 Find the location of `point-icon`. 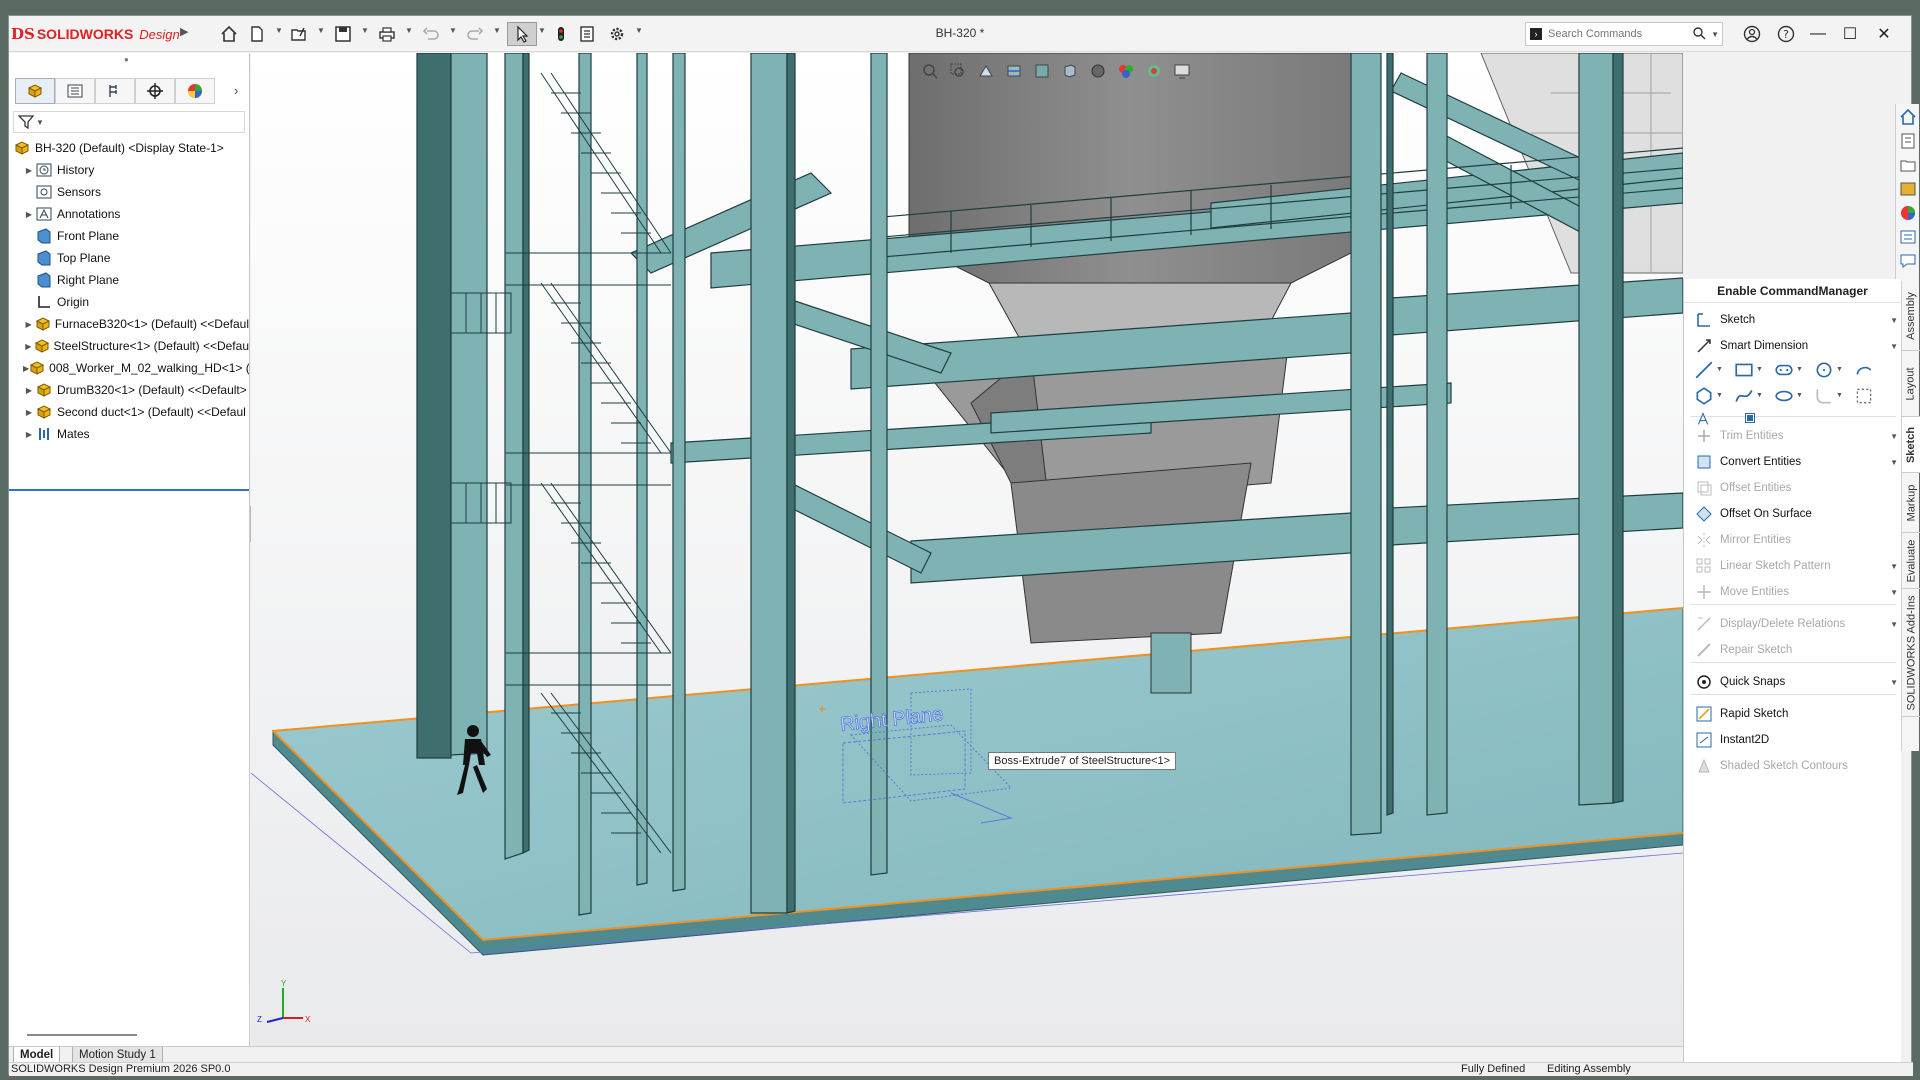

point-icon is located at coordinates (1750, 418).